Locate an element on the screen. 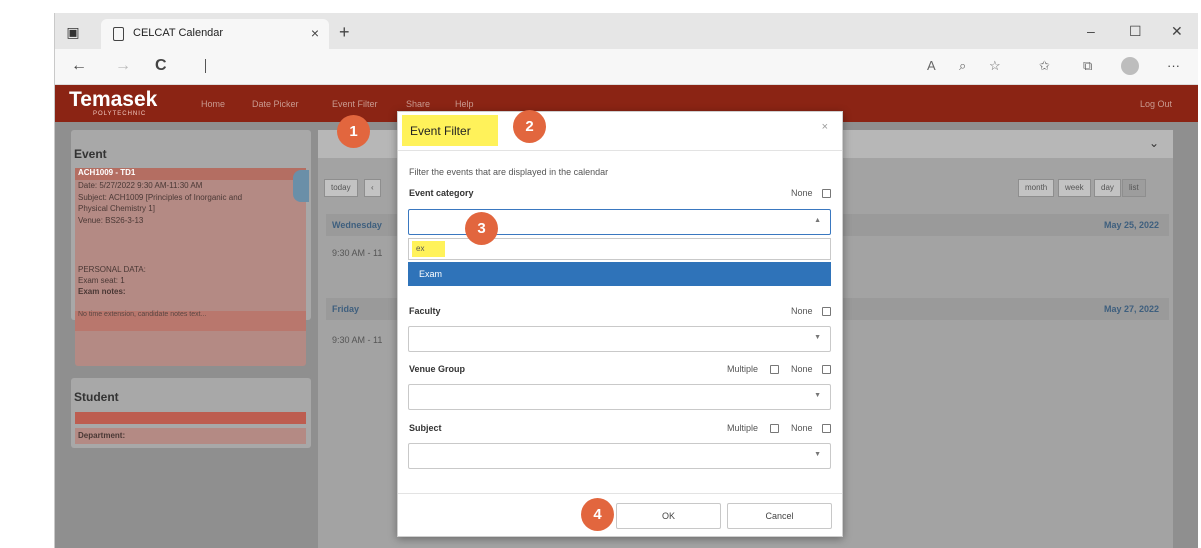 The height and width of the screenshot is (548, 1201). day-date: May 27, 2022 is located at coordinates (1131, 309).